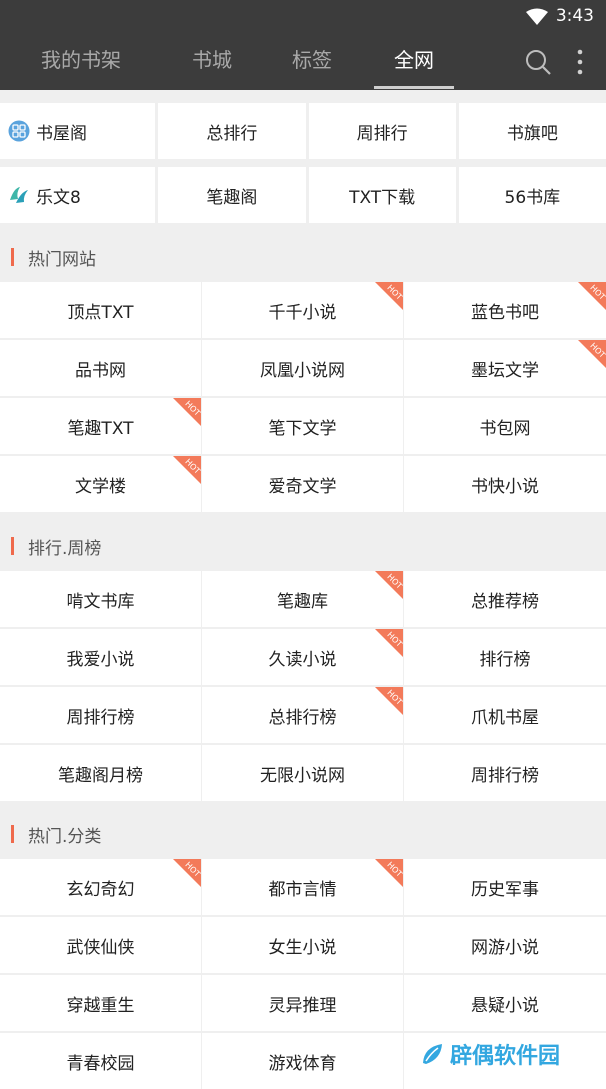  I want to click on site-link-label: 悬疑小说, so click(505, 1005).